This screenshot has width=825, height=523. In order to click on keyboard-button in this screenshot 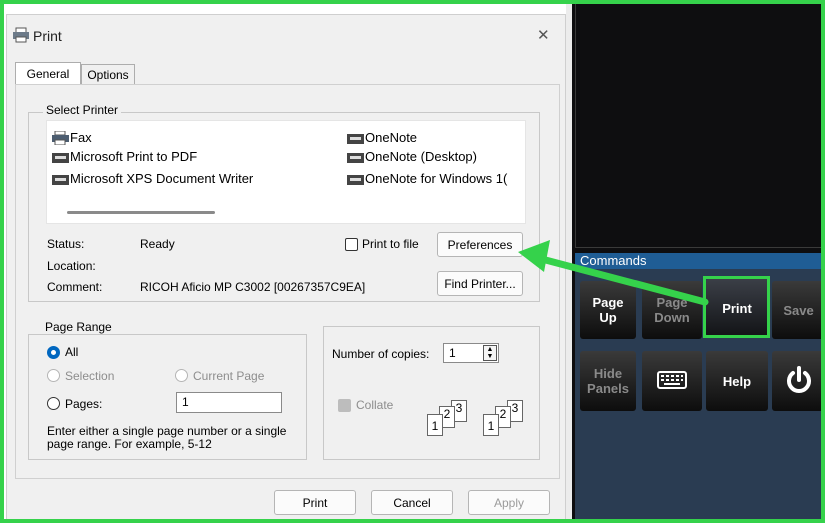, I will do `click(672, 381)`.